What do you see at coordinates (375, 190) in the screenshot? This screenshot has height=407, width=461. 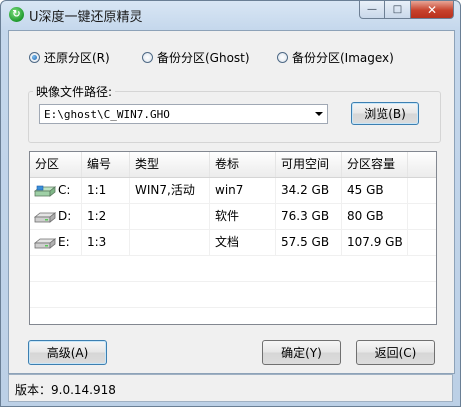 I see `cell-capacity: 45 GB` at bounding box center [375, 190].